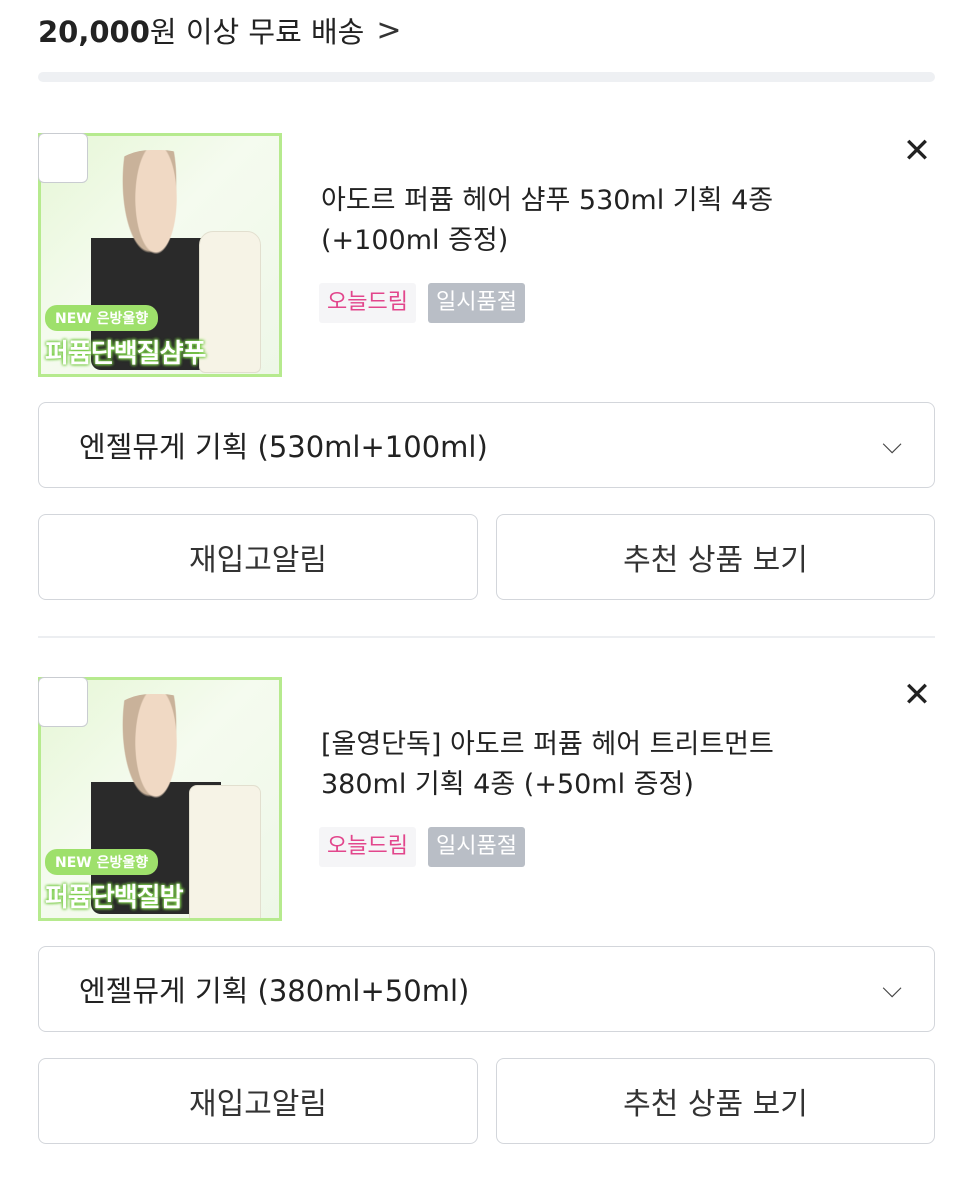 Image resolution: width=973 pixels, height=1200 pixels. Describe the element at coordinates (114, 881) in the screenshot. I see `promo-text: NEW 은방울향 퍼퓸단백질밤` at that location.